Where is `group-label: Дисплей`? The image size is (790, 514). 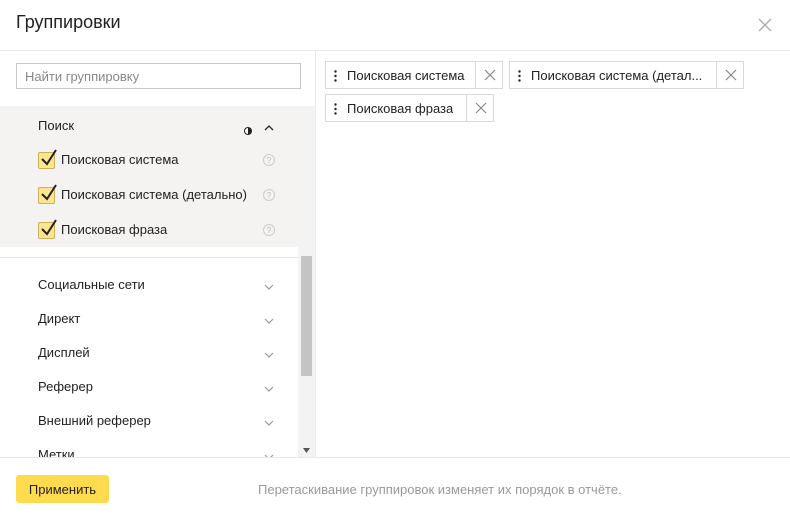 group-label: Дисплей is located at coordinates (64, 352).